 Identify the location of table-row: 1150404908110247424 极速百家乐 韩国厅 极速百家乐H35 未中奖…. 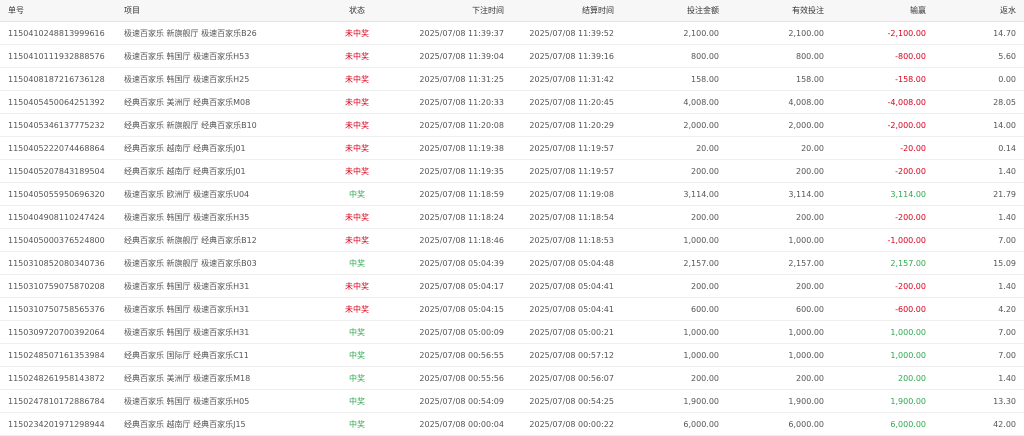
(512, 217).